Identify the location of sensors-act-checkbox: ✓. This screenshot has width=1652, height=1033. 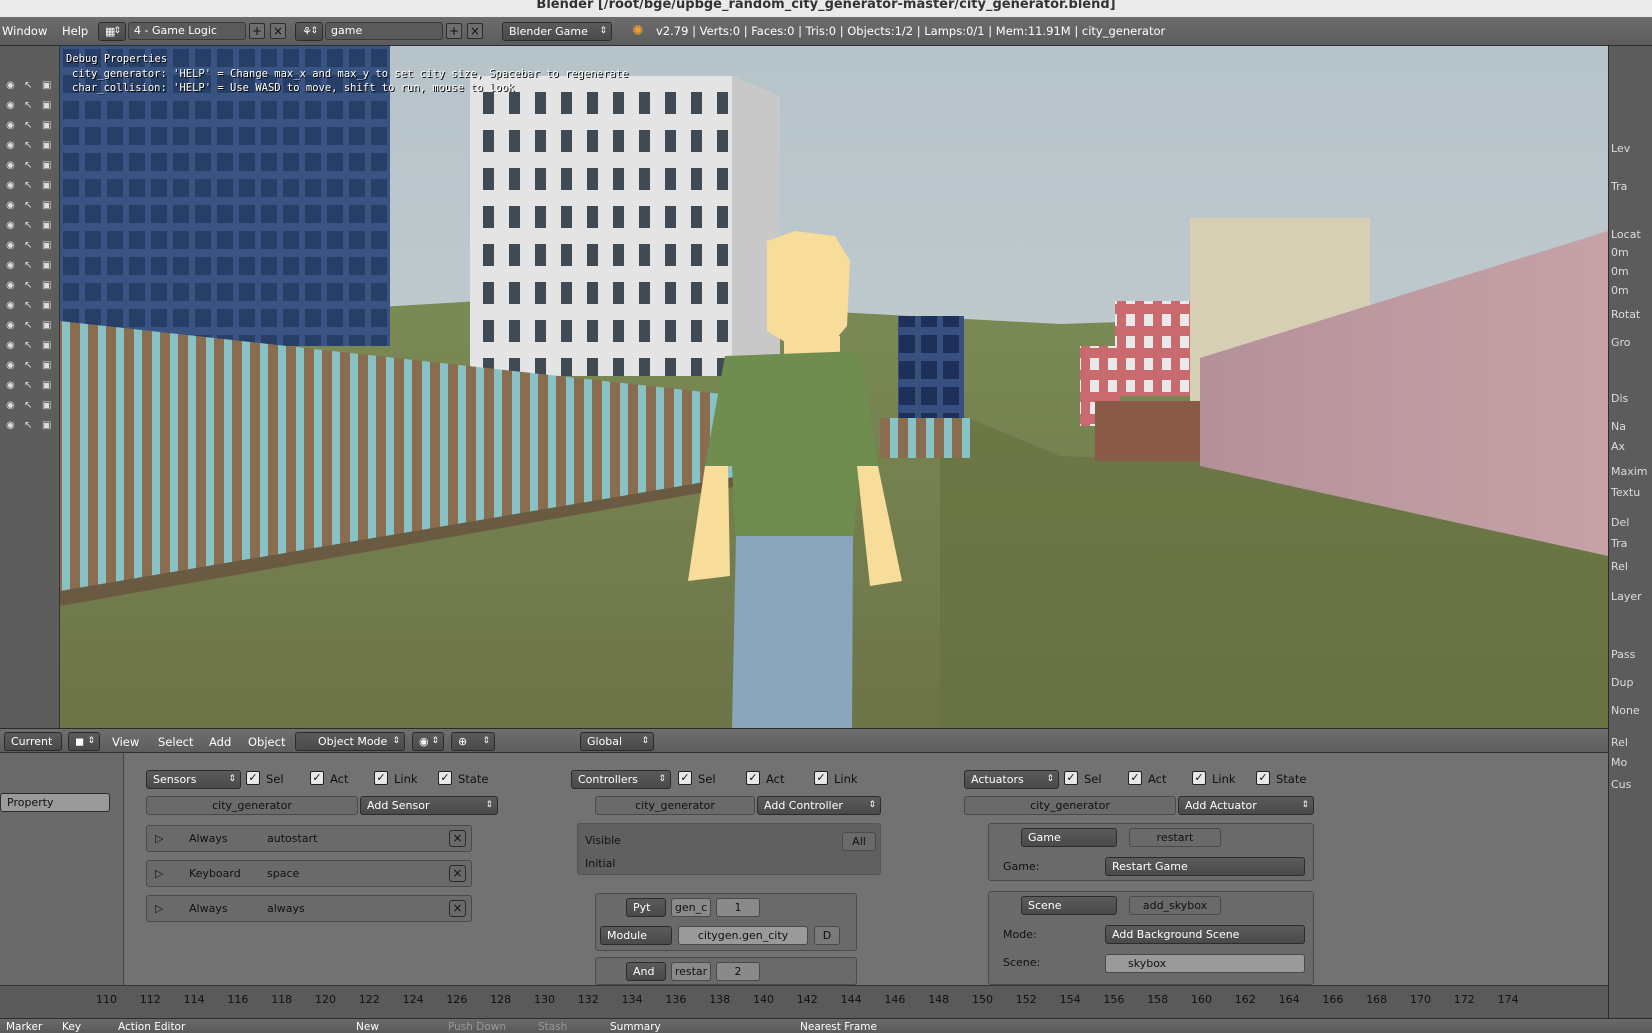
(317, 778).